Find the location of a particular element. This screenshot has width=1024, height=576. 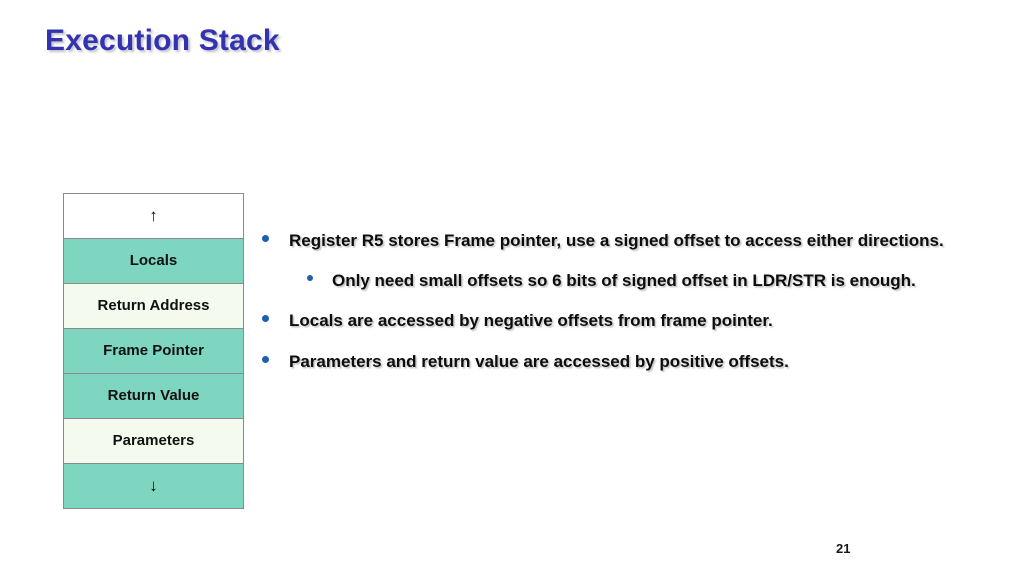

stack-cell-arrow-down: ↓ is located at coordinates (153, 486).